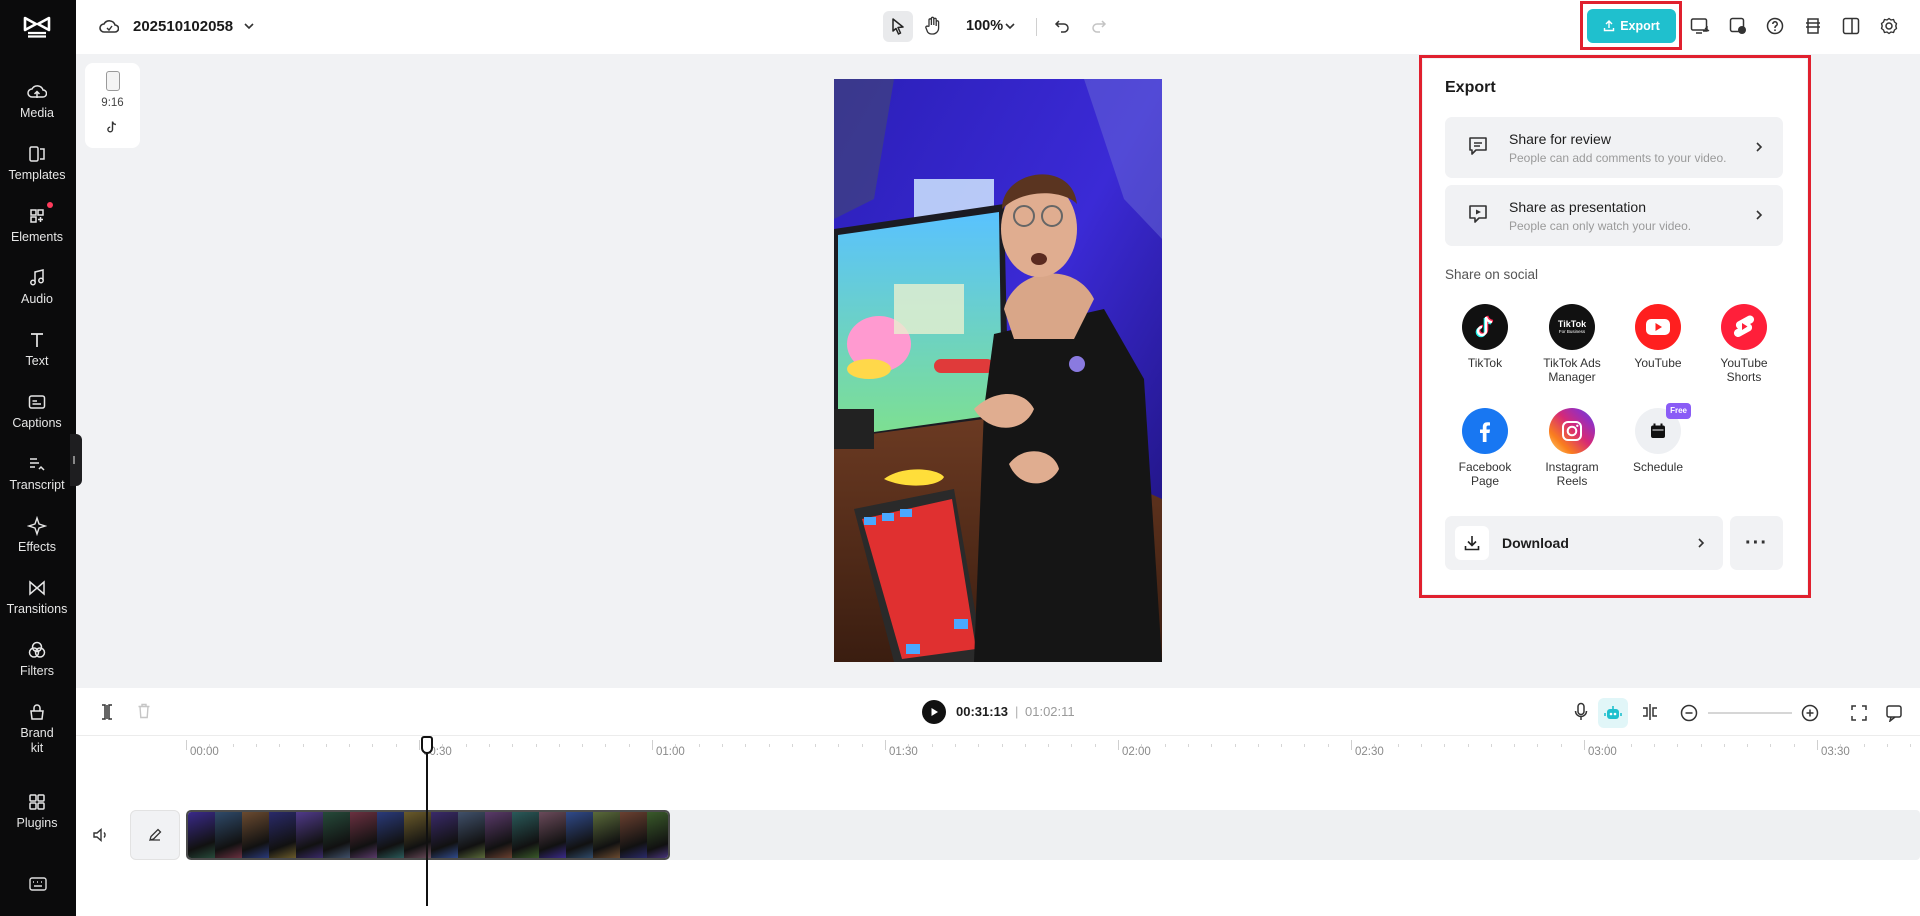 This screenshot has width=1920, height=916. I want to click on social-instagram-label: Instagram Reels, so click(1572, 474).